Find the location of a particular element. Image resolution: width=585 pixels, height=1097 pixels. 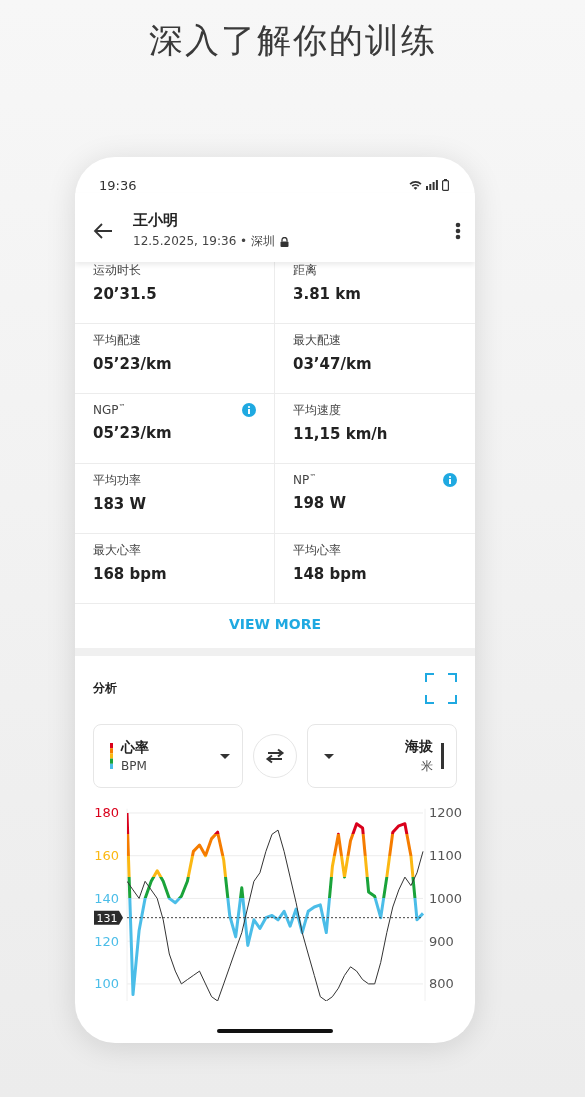

metric-selector: 海拔 米 is located at coordinates (382, 756).